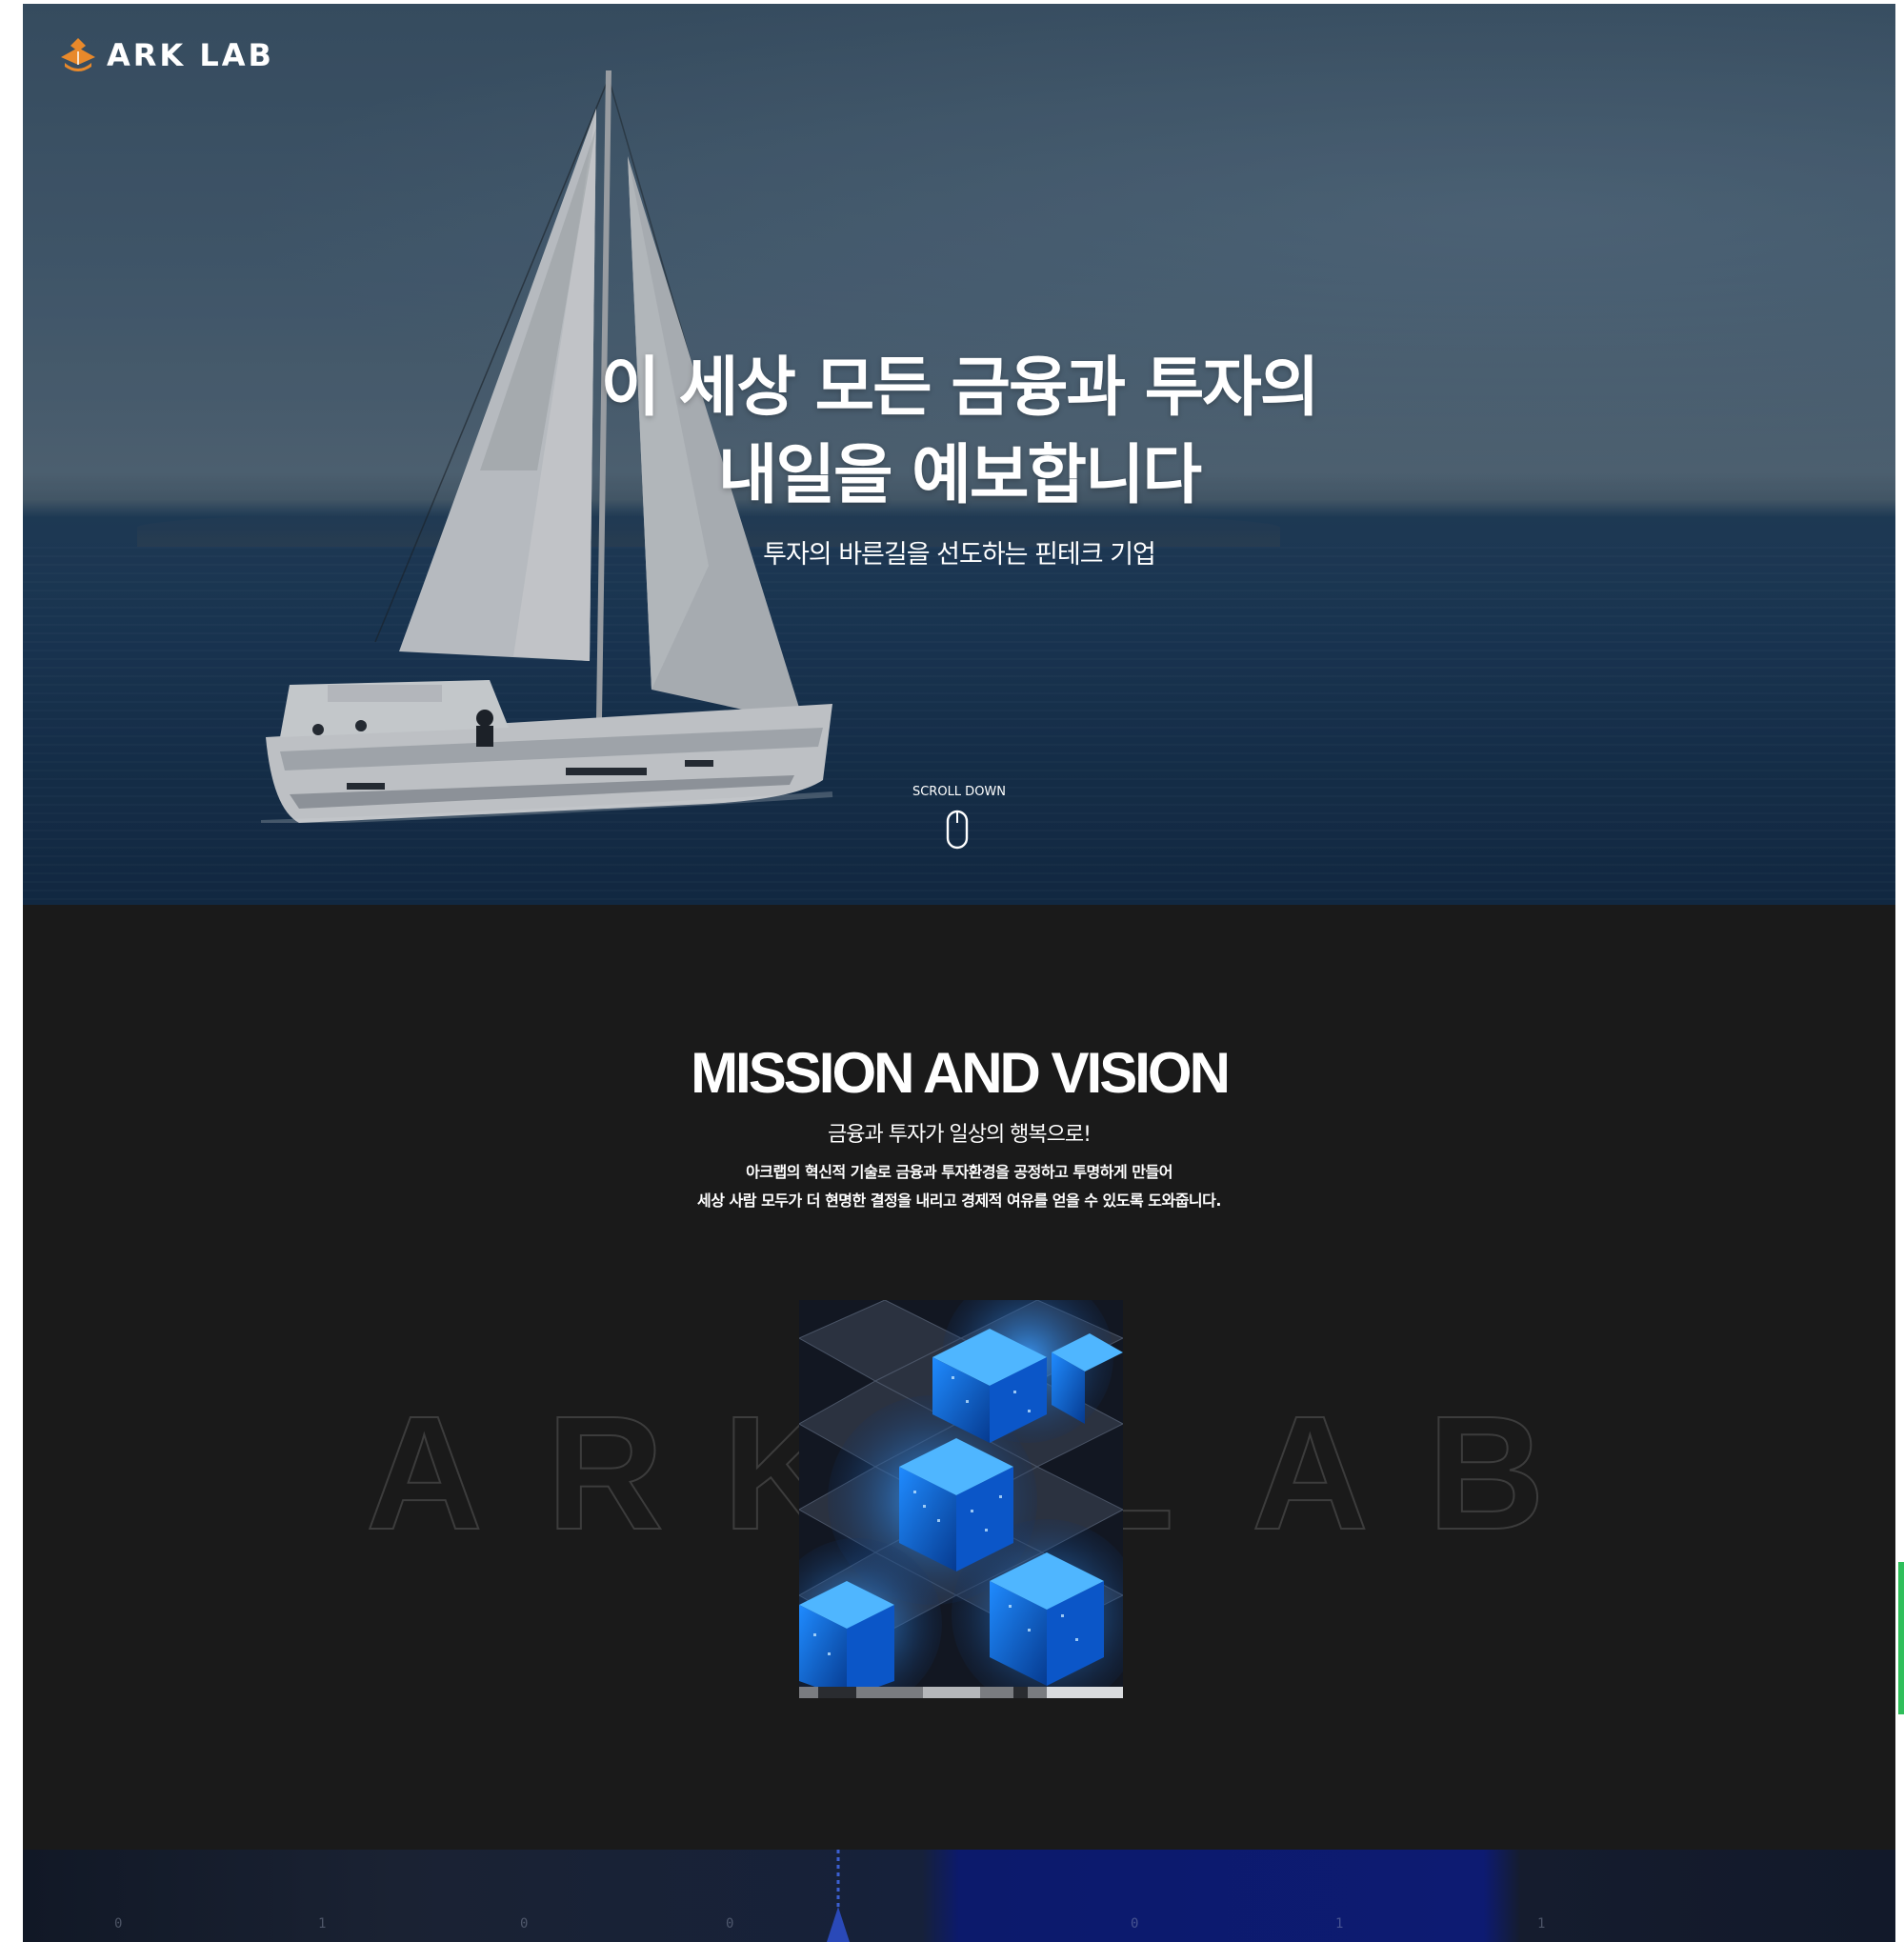 The height and width of the screenshot is (1942, 1904). I want to click on outline-letter-b: B, so click(1487, 1463).